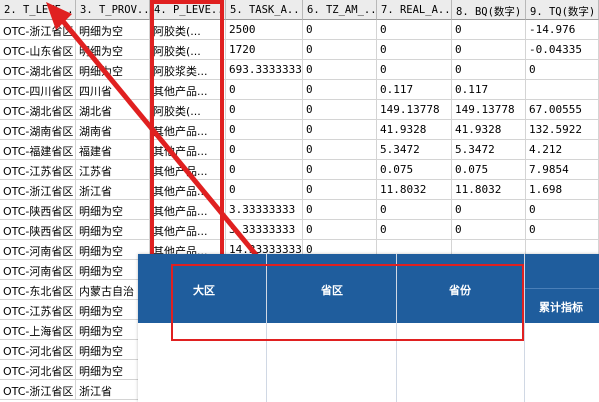  What do you see at coordinates (489, 190) in the screenshot?
I see `table-cell: 11.8032` at bounding box center [489, 190].